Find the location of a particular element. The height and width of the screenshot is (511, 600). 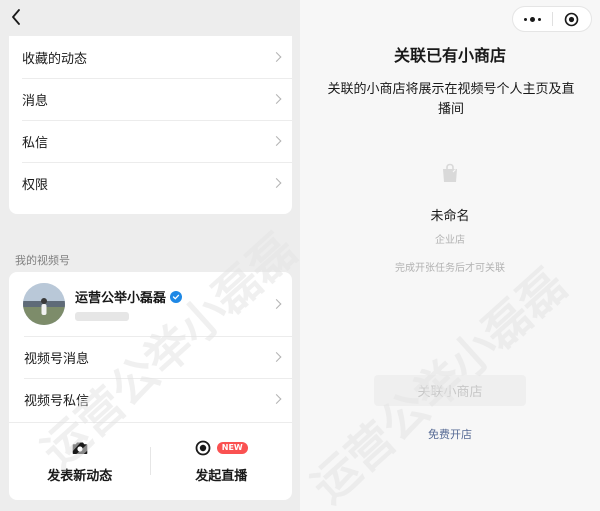

channel-profile-row: 运营公举小磊磊 is located at coordinates (150, 304).